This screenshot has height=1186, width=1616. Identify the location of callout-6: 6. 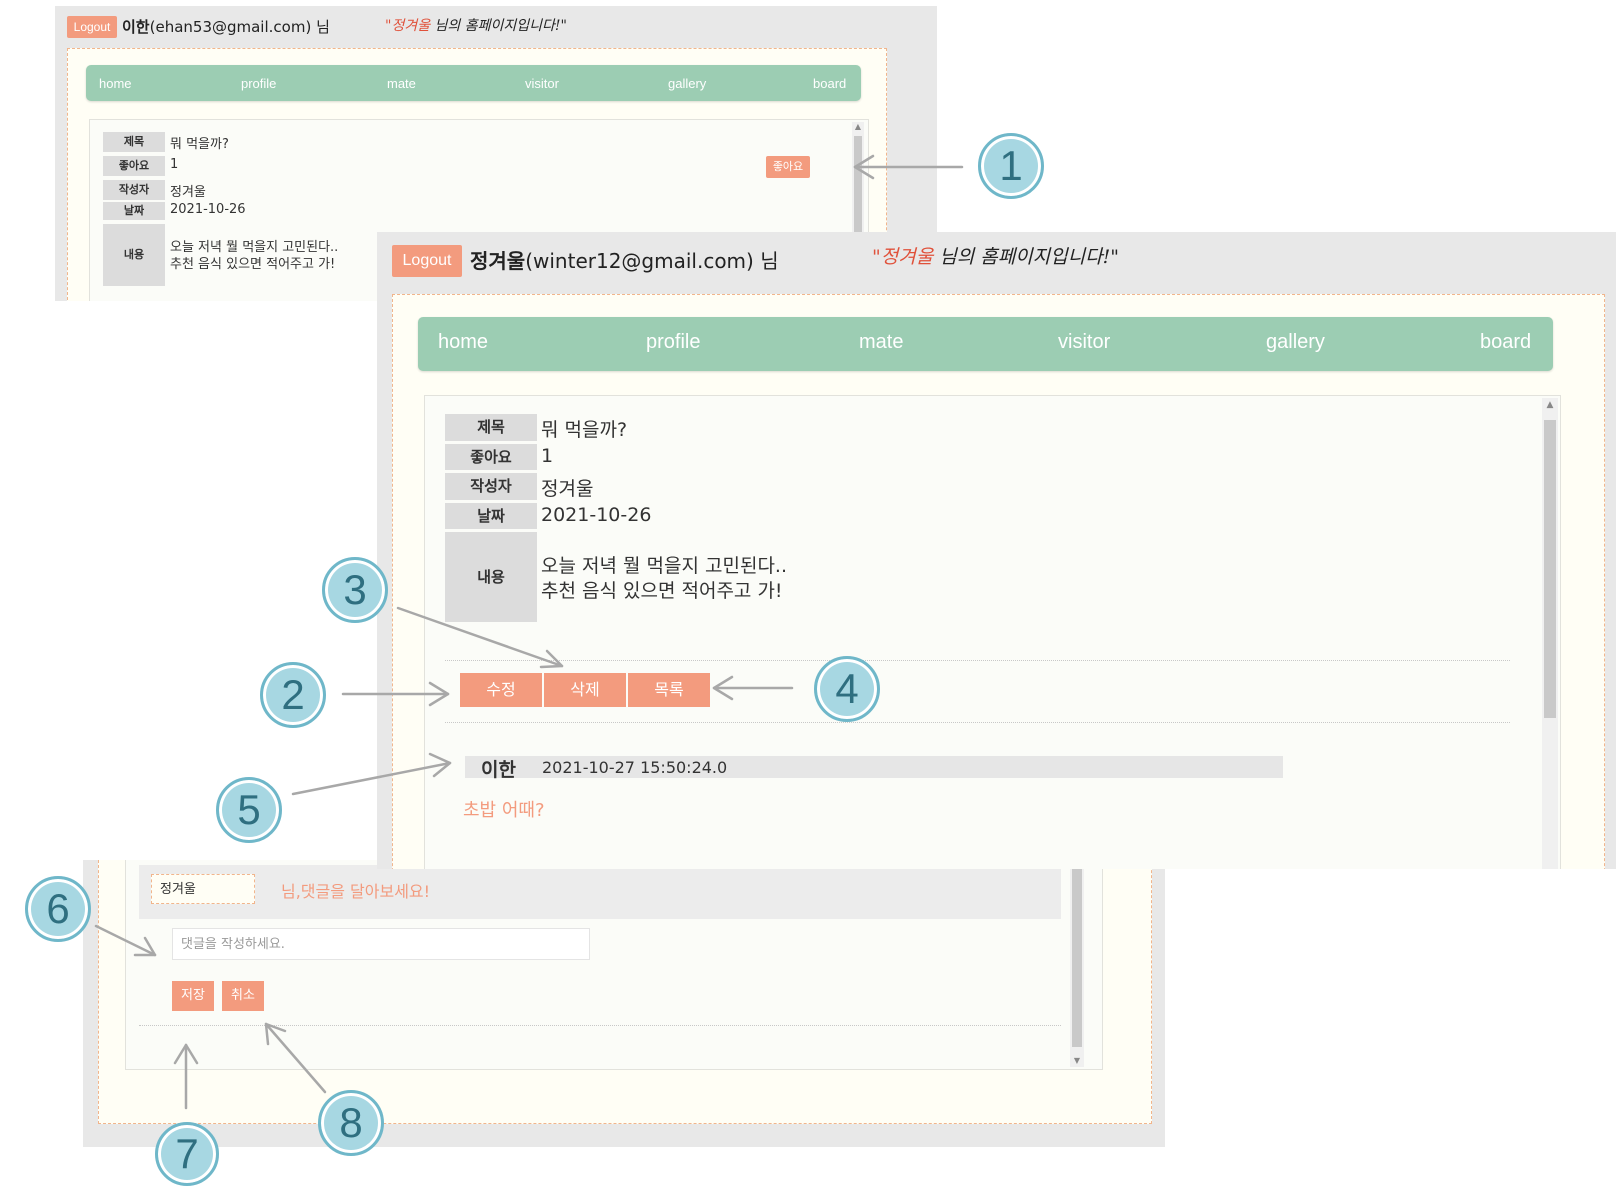
(58, 909).